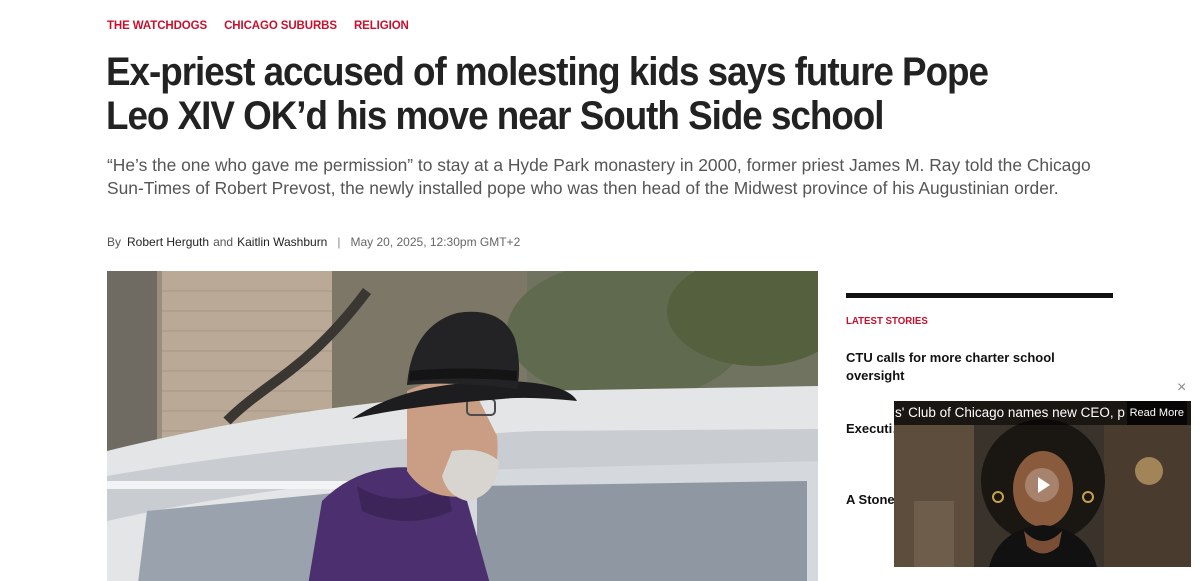 The image size is (1200, 581). What do you see at coordinates (1156, 413) in the screenshot?
I see `read-more-button: Read More` at bounding box center [1156, 413].